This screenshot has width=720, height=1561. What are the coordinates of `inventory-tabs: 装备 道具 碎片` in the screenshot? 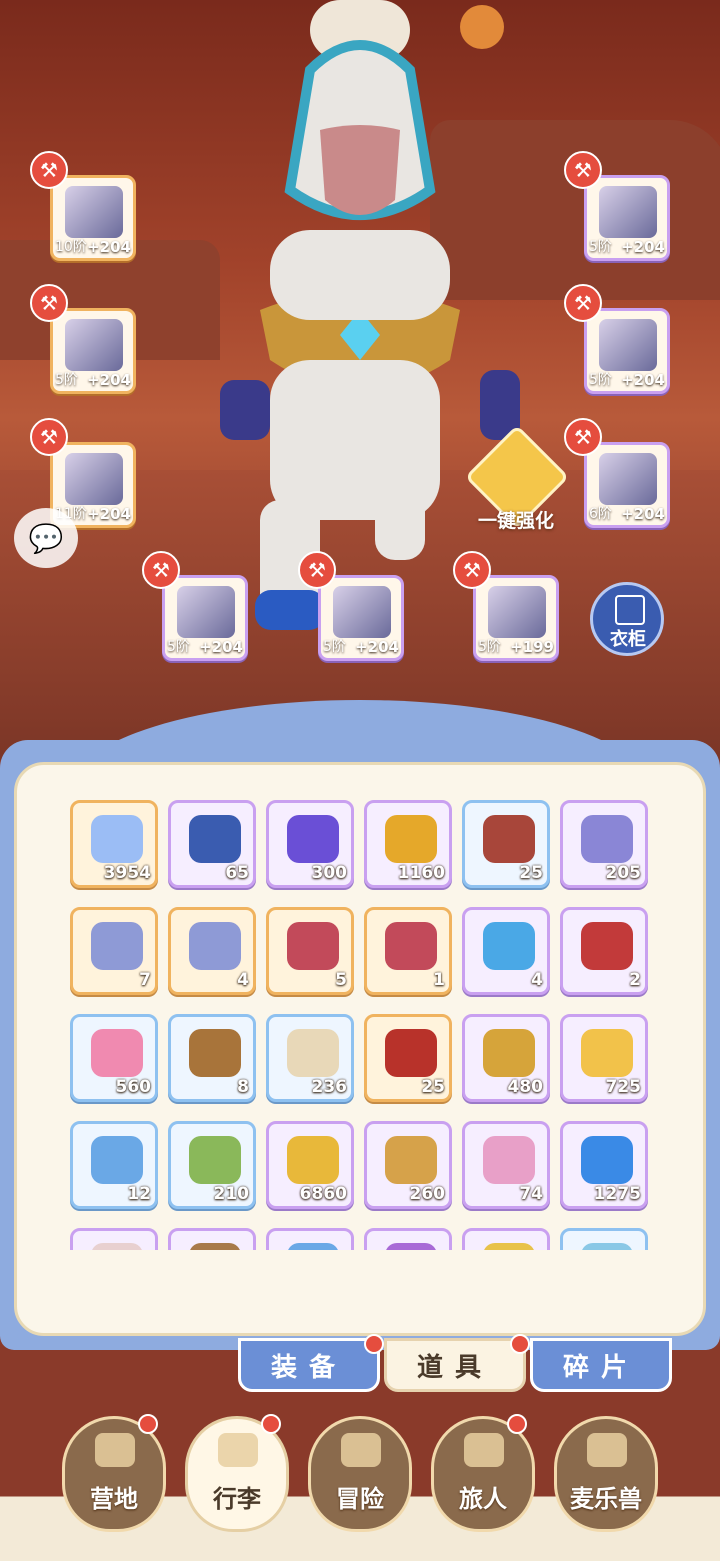 It's located at (458, 1364).